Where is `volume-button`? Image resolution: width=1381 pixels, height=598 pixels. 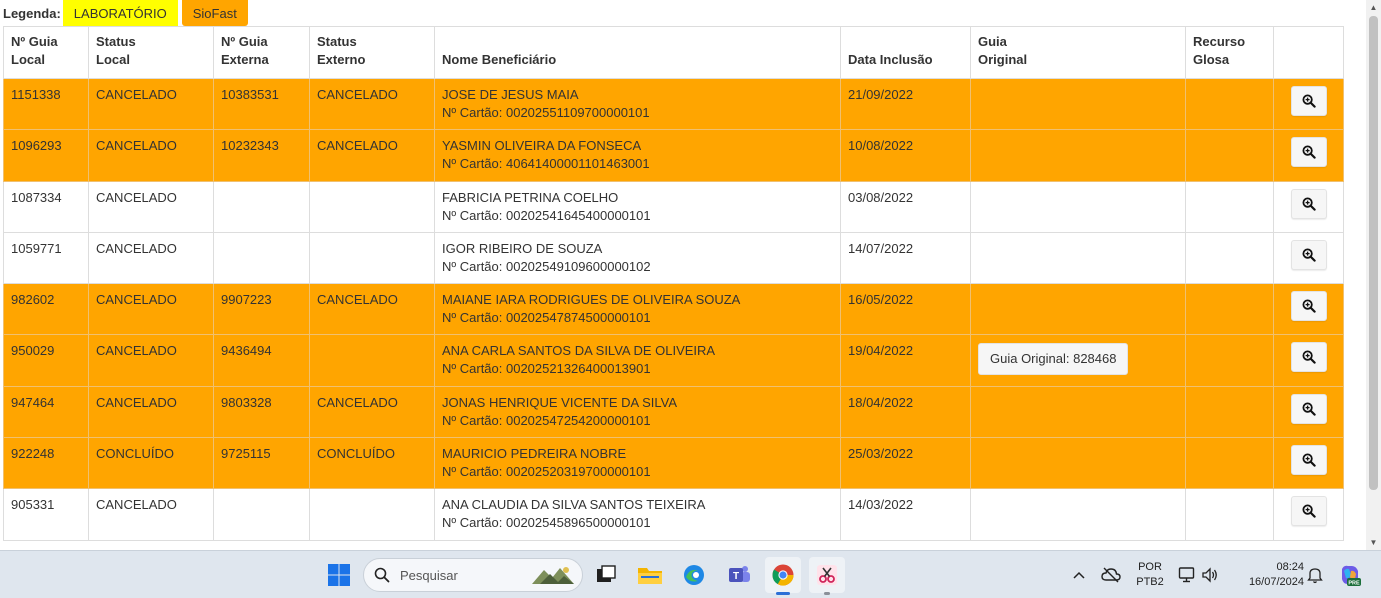 volume-button is located at coordinates (1210, 575).